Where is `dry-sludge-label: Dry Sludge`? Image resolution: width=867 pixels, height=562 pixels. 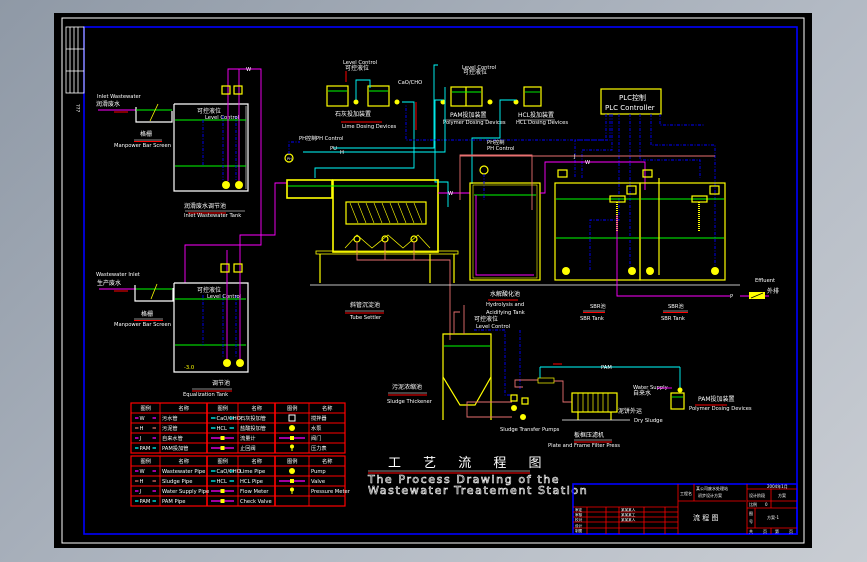 dry-sludge-label: Dry Sludge is located at coordinates (648, 421).